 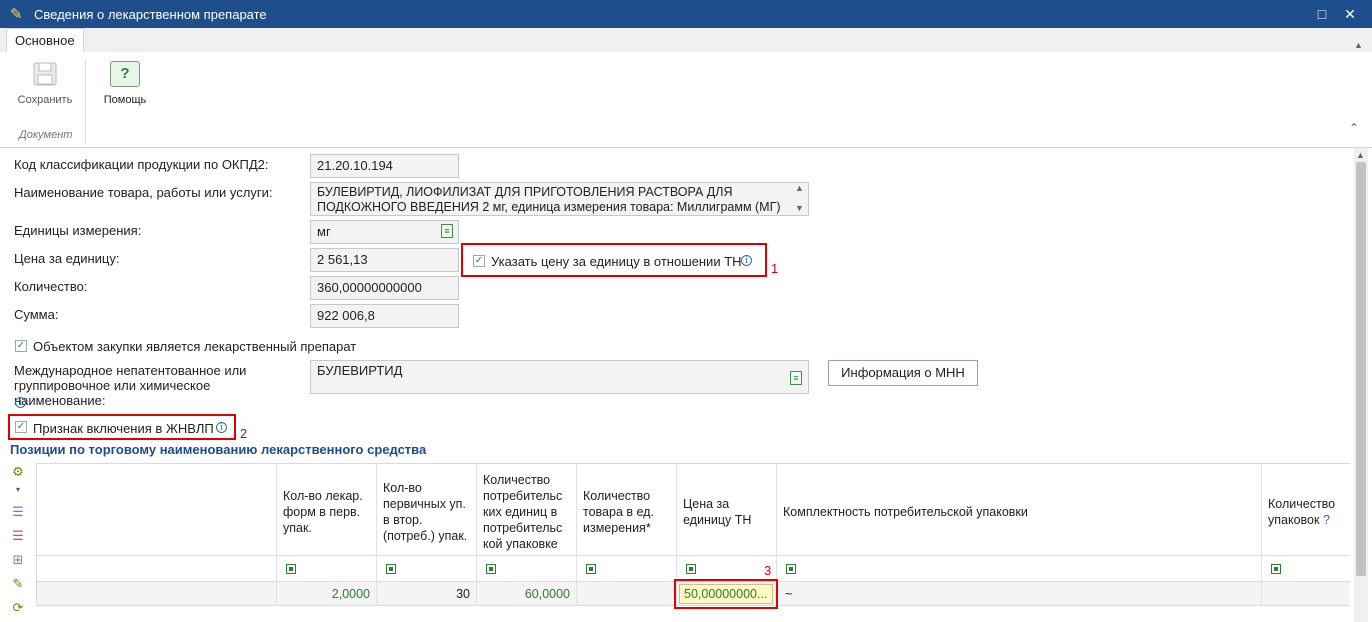 I want to click on marker-1: 1, so click(x=775, y=268).